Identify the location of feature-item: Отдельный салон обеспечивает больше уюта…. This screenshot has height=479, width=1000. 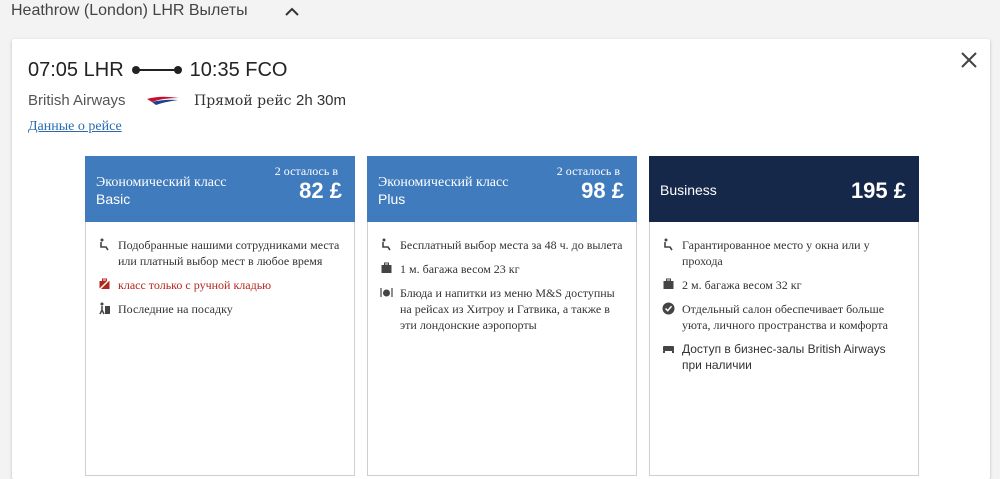
(785, 317).